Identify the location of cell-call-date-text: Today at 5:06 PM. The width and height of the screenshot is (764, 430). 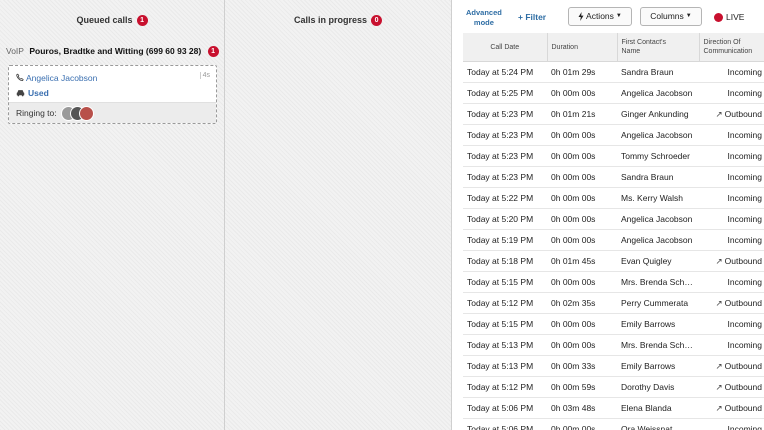
(500, 408).